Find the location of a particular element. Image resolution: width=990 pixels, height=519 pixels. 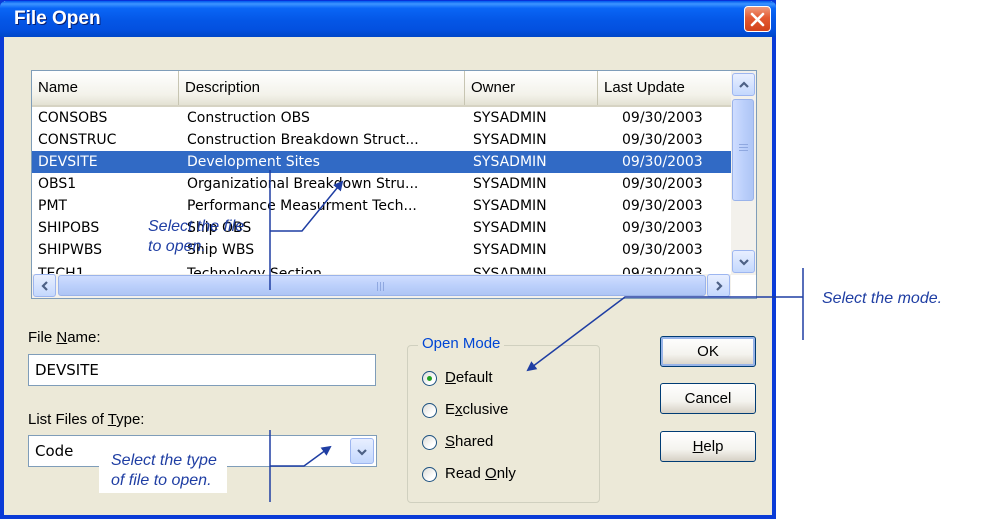

callout-select-type: Select the type of file to open. is located at coordinates (163, 471).